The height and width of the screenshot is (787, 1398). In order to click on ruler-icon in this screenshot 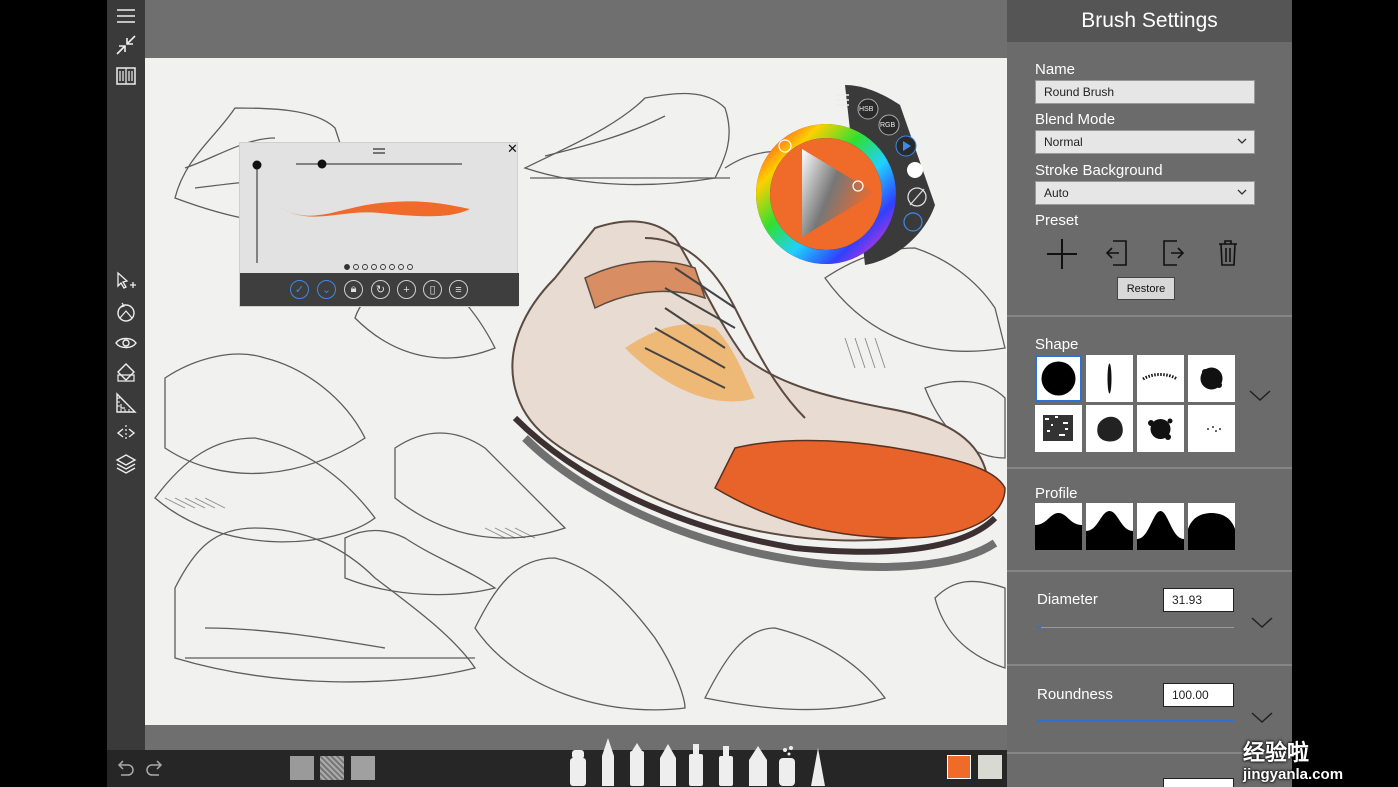, I will do `click(126, 403)`.